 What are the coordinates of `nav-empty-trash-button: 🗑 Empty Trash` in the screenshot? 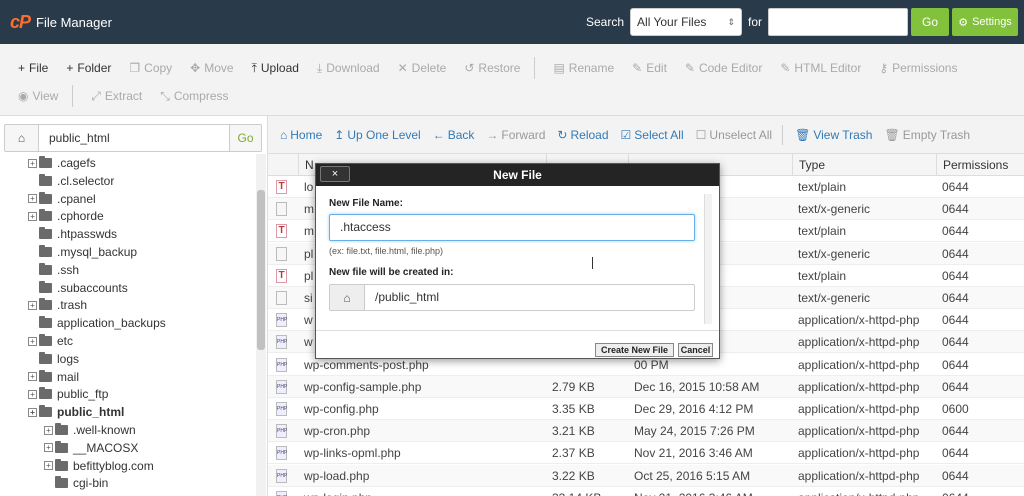 It's located at (927, 135).